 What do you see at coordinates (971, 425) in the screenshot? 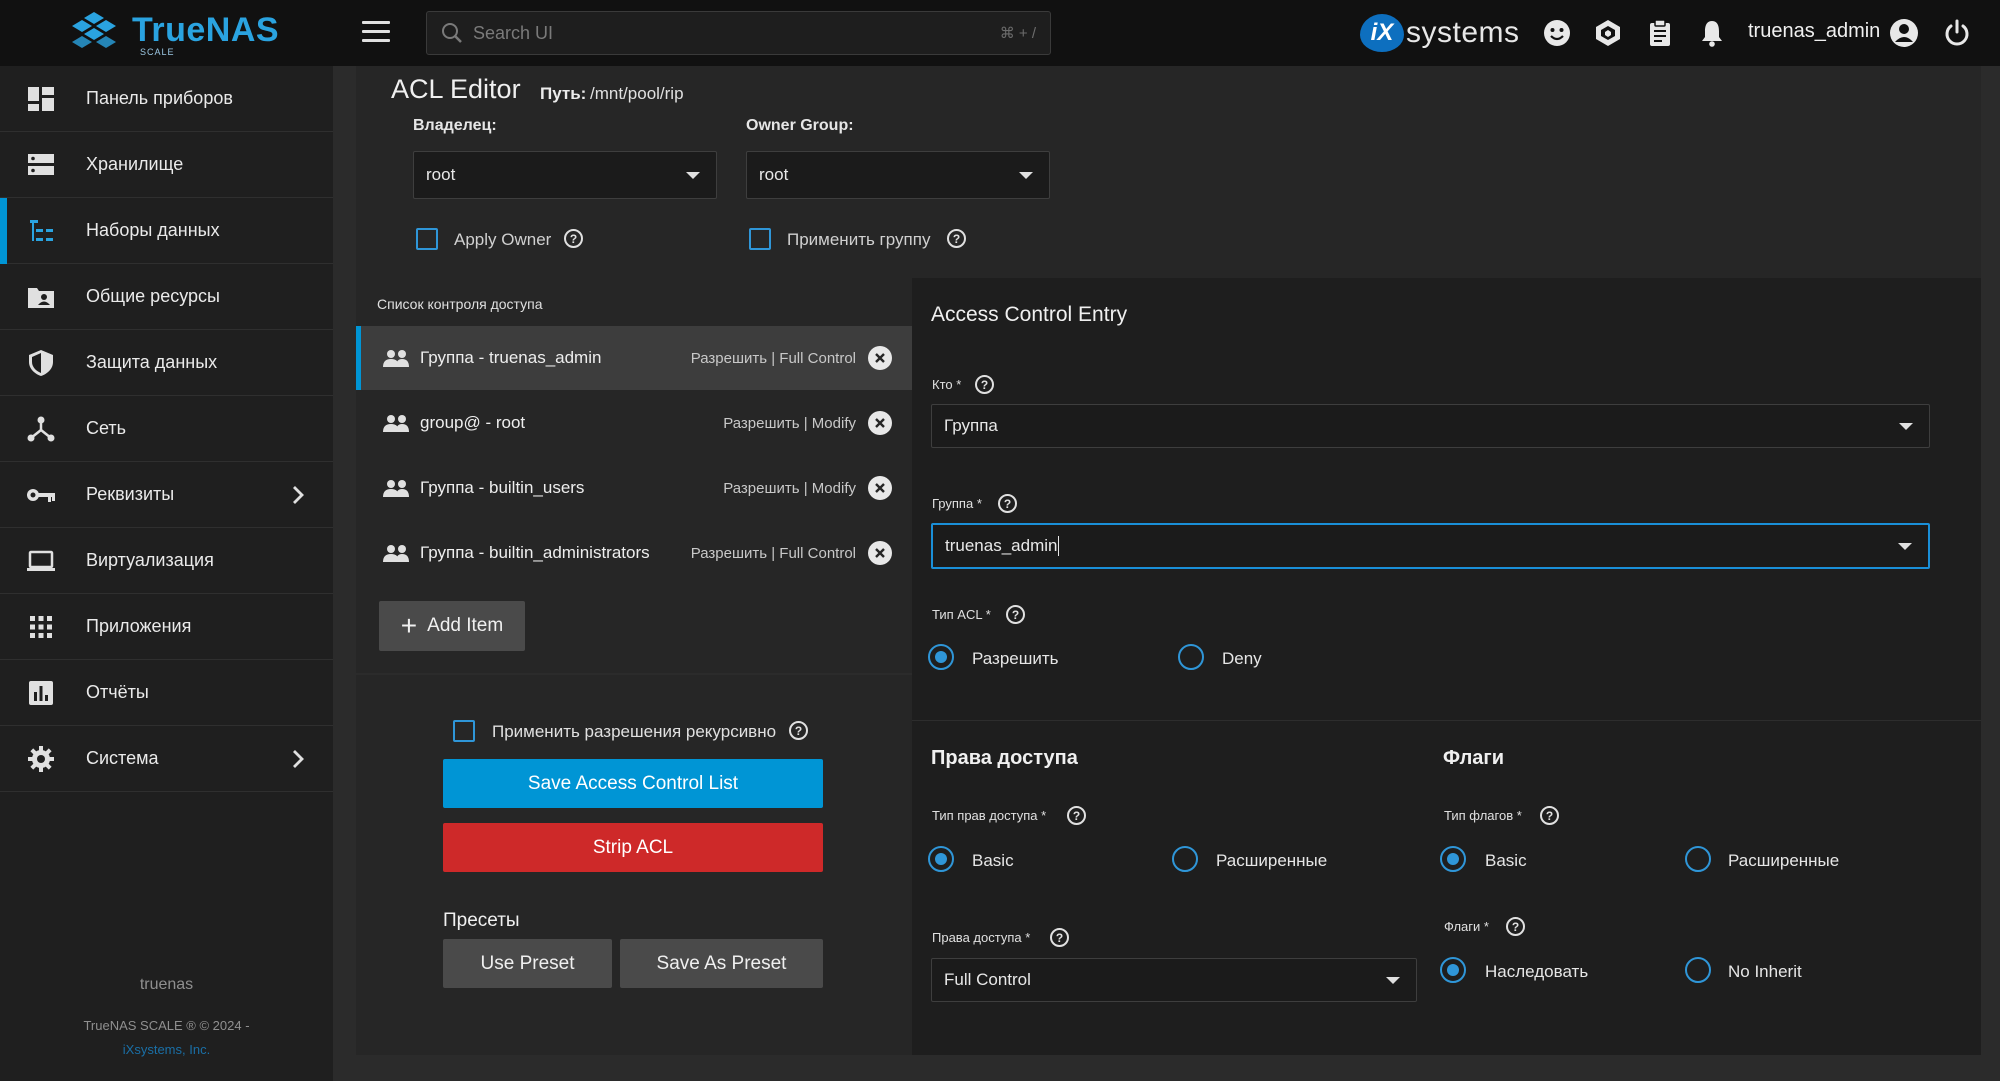
I see `who-select-value: Группа` at bounding box center [971, 425].